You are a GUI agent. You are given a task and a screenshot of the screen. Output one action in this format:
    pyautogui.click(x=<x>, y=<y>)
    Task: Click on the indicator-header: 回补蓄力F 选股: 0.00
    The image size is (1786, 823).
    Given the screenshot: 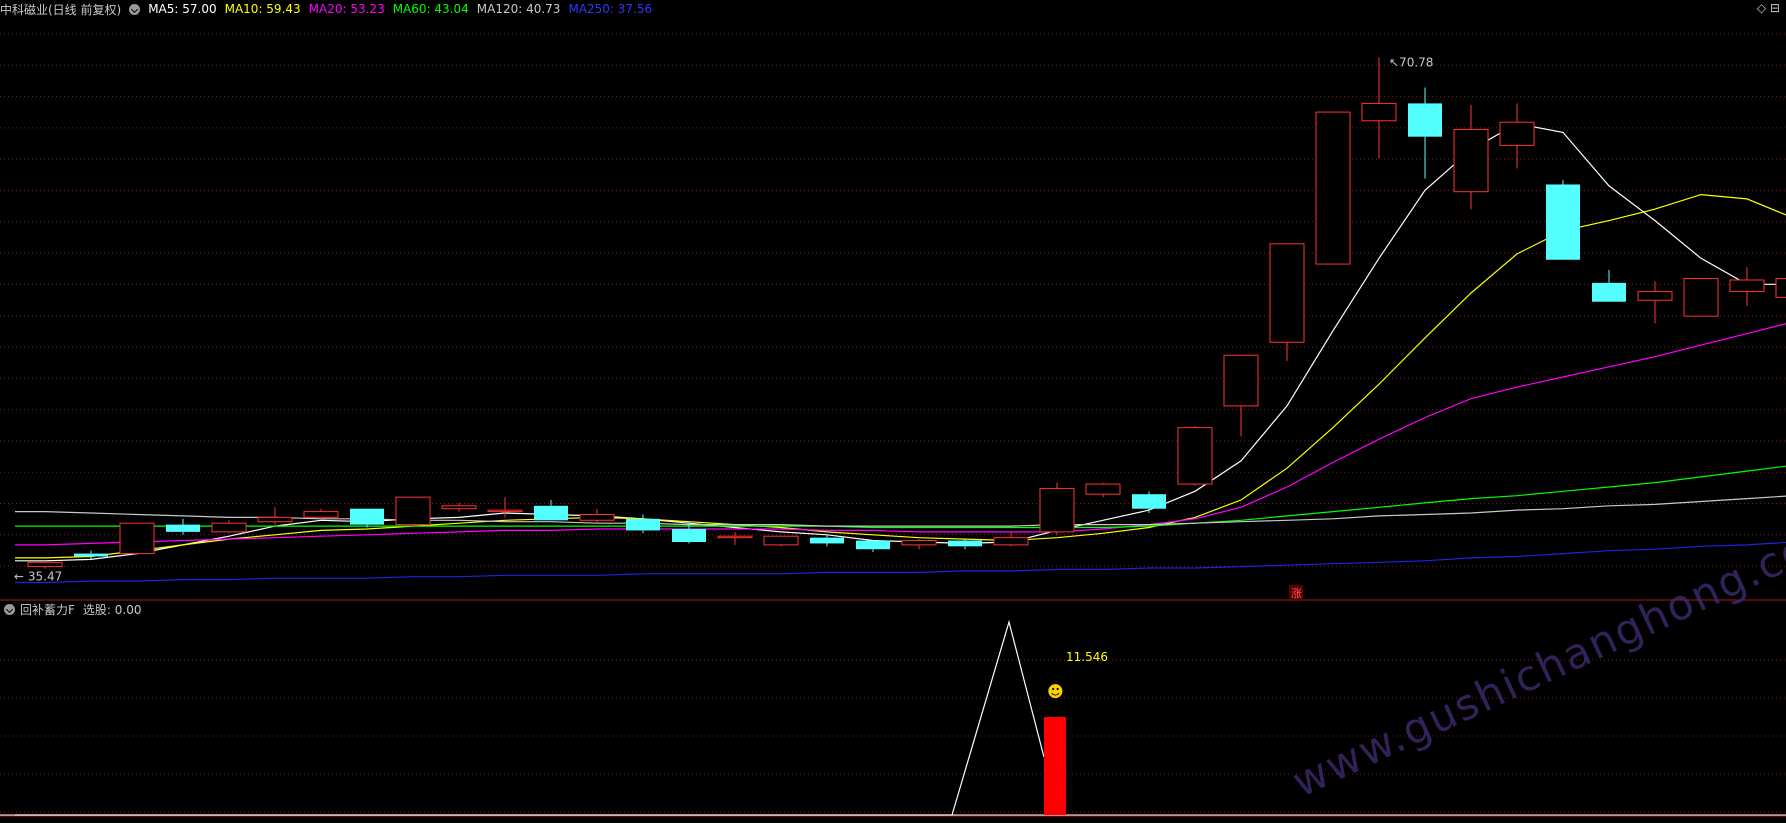 What is the action you would take?
    pyautogui.click(x=70, y=609)
    